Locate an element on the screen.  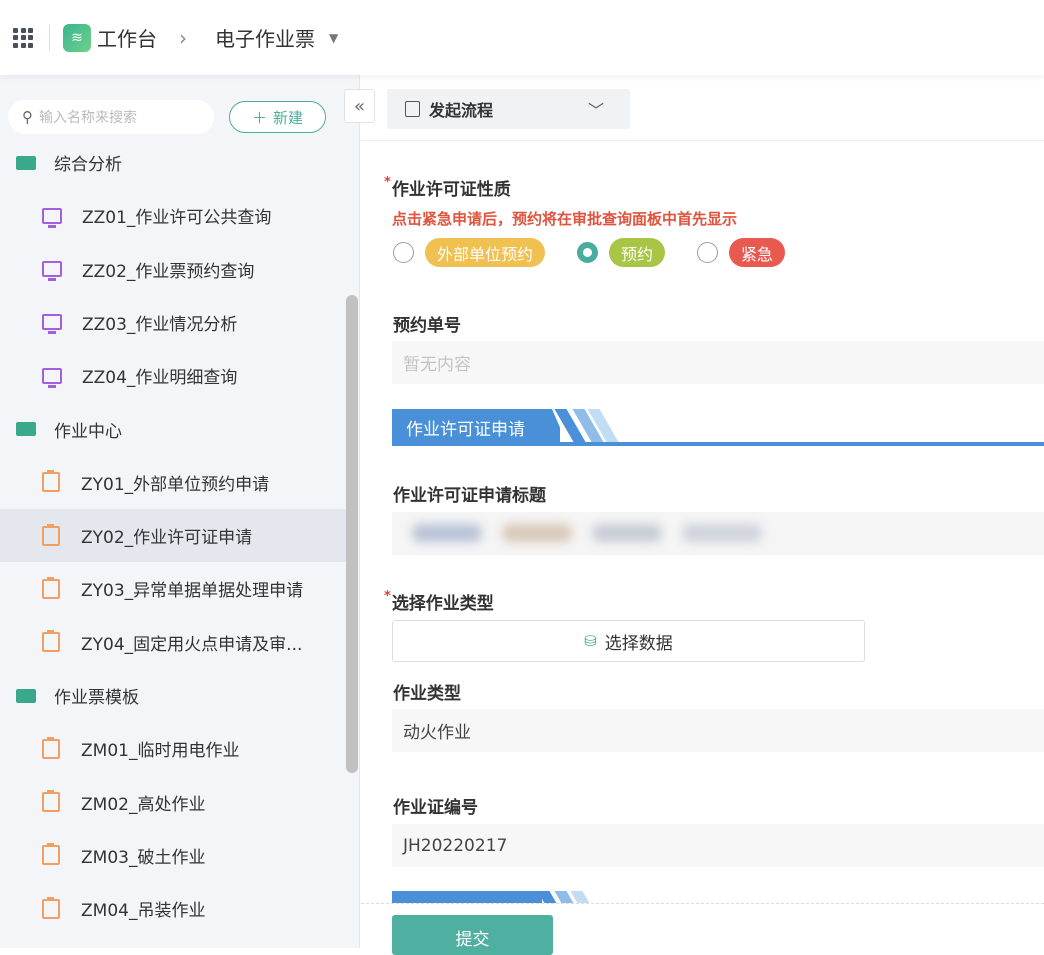
nature-option-tag: 紧急 is located at coordinates (757, 252).